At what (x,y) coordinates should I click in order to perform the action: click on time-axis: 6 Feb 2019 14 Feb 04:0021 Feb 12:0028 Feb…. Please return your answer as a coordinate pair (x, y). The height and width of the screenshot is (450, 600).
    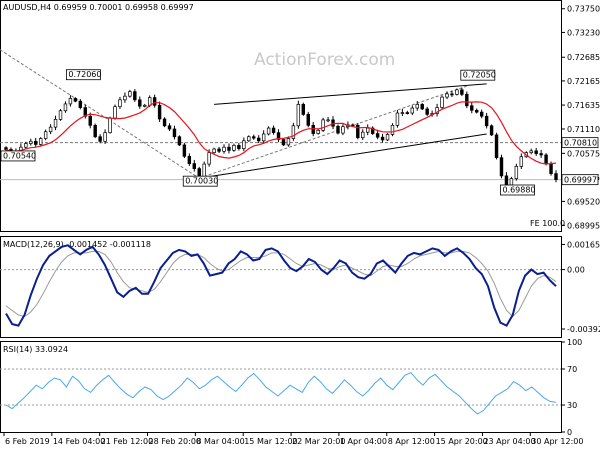
    Looking at the image, I should click on (293, 439).